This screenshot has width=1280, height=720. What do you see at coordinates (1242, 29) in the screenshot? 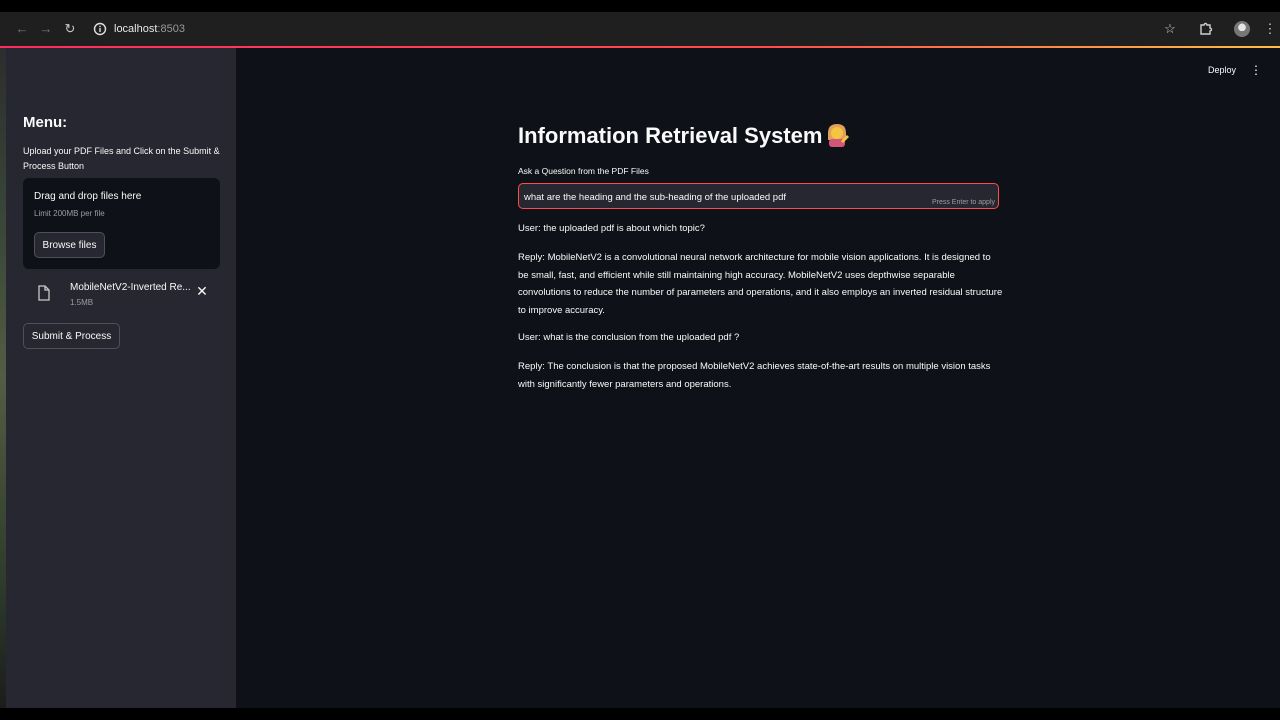
I see `profile-avatar-icon` at bounding box center [1242, 29].